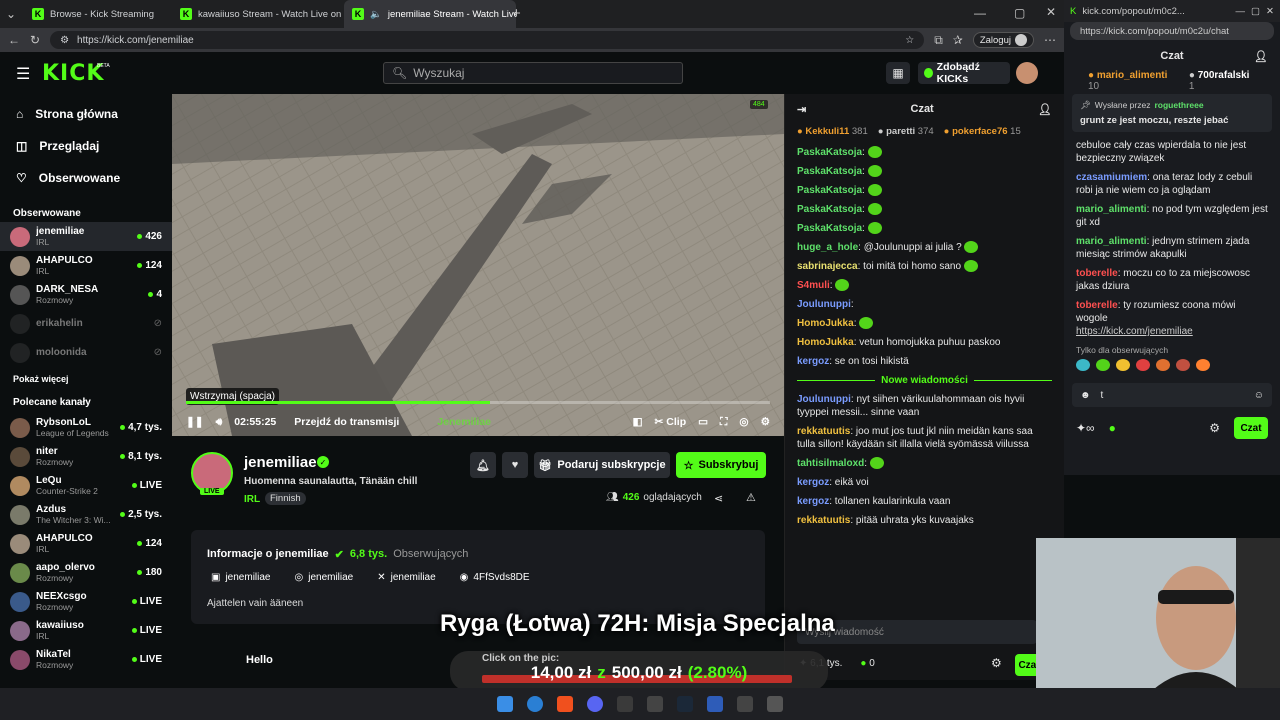 The height and width of the screenshot is (720, 1280). I want to click on gifter-badge: ● mario_alimenti 10, so click(1133, 81).